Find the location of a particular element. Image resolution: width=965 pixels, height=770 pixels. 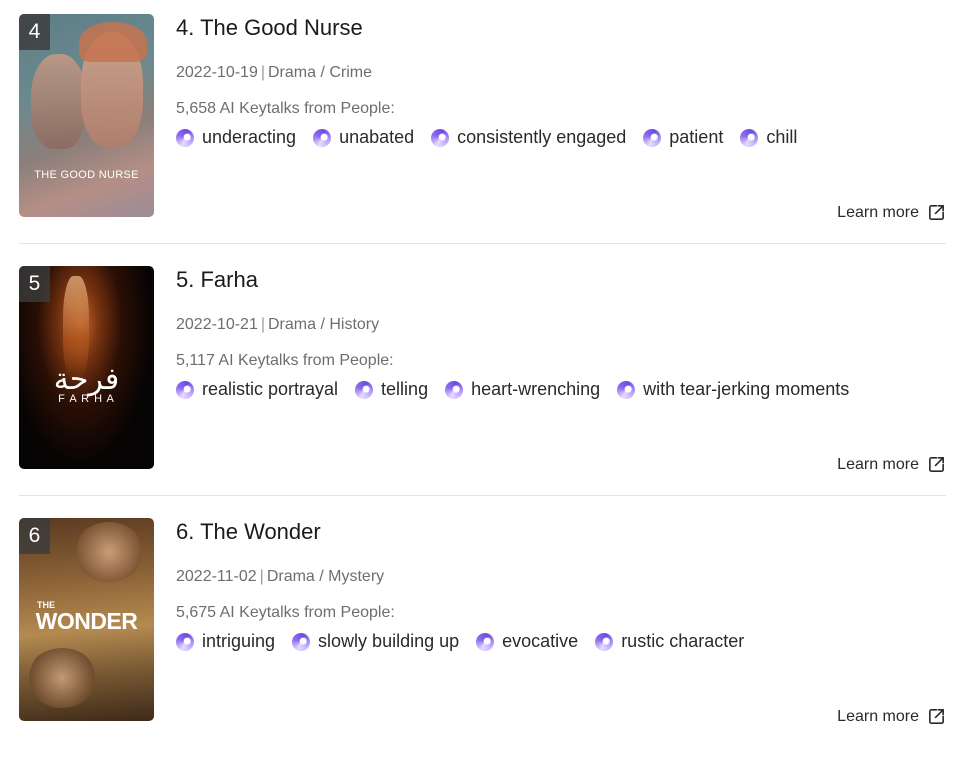

keytalk-tag: realistic portrayal is located at coordinates (257, 389).